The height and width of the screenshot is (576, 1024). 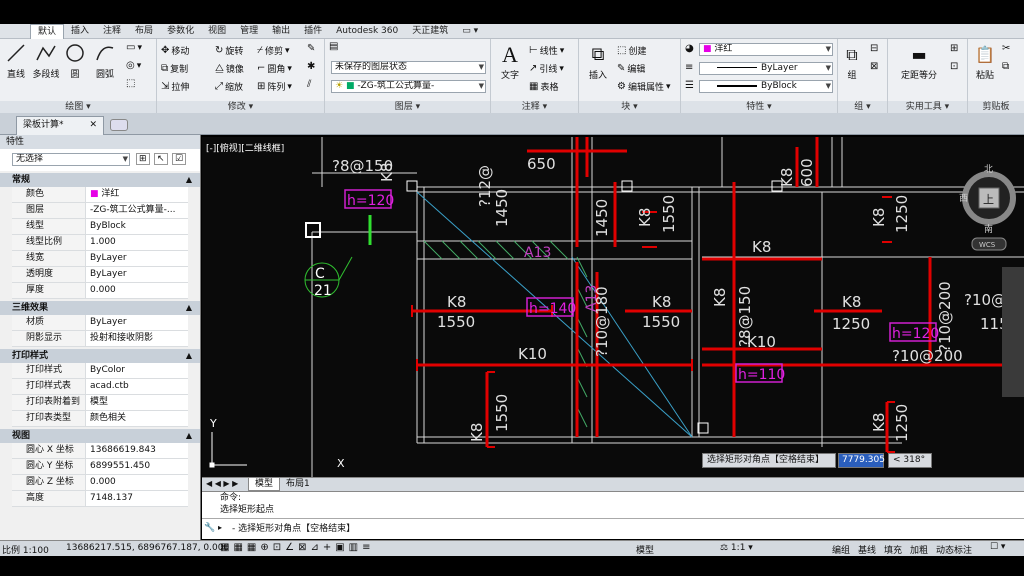 I want to click on property-value: ByColor, so click(x=137, y=370).